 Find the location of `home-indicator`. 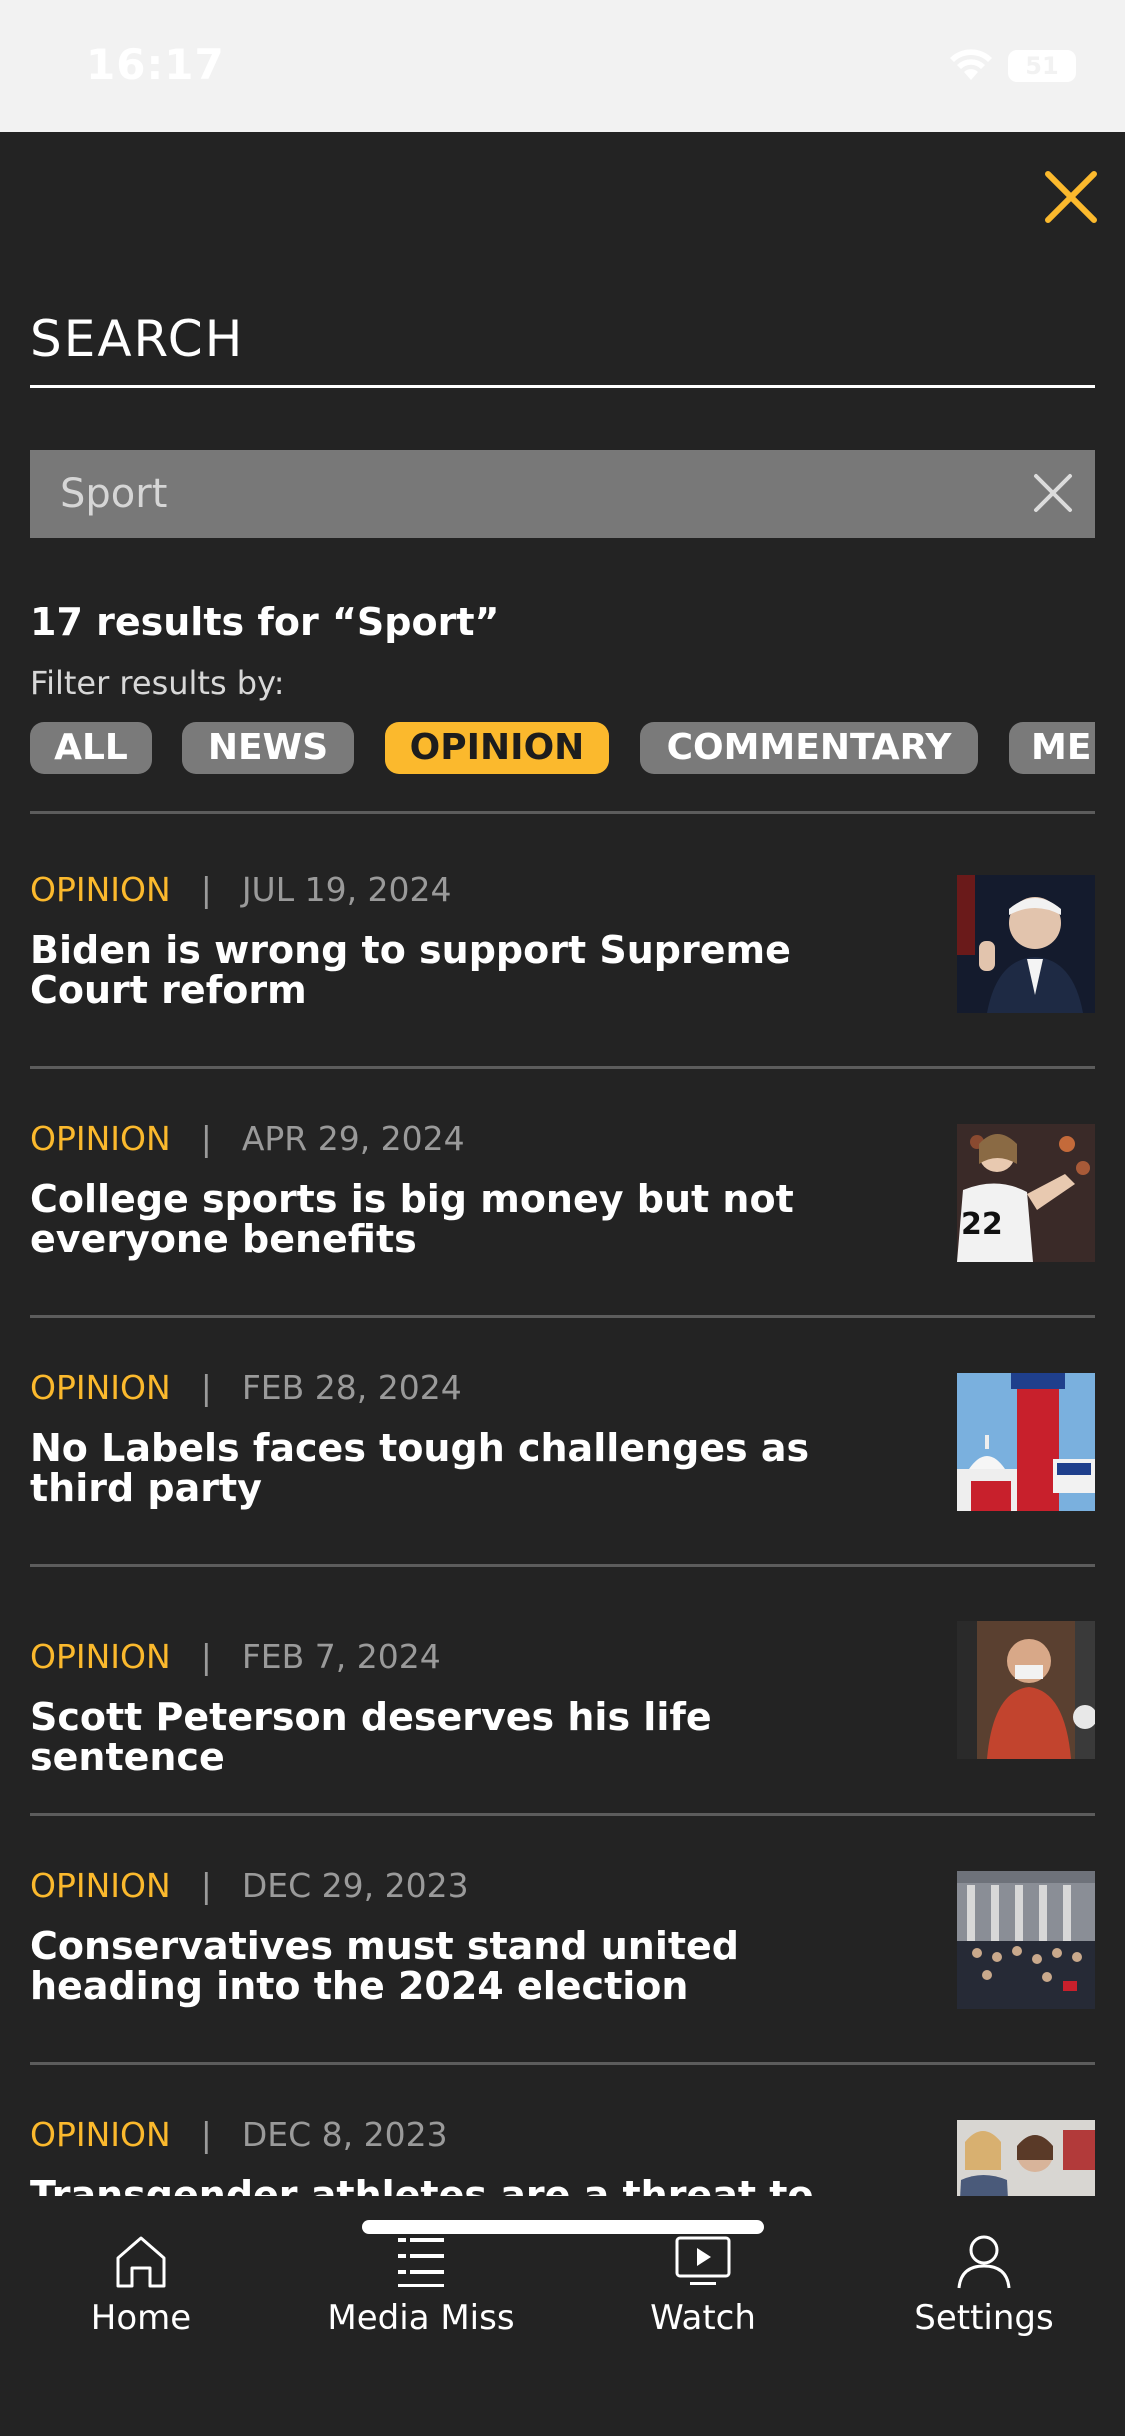

home-indicator is located at coordinates (563, 2227).